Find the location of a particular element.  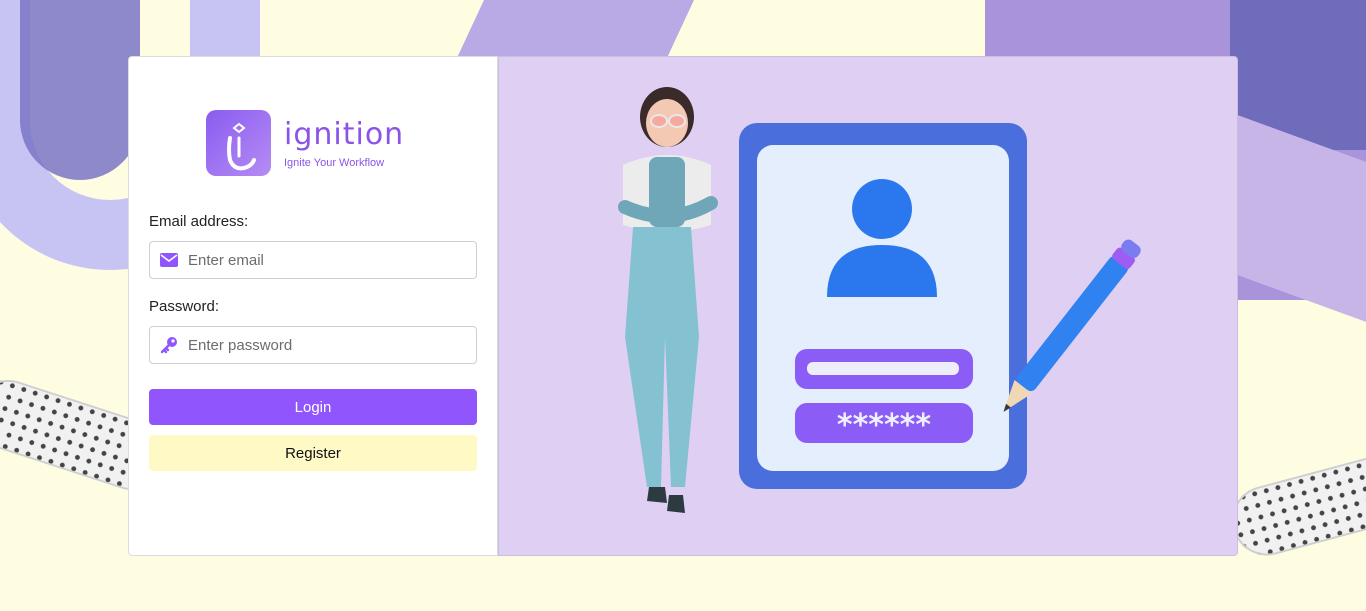

password-label: Password: is located at coordinates (184, 306).